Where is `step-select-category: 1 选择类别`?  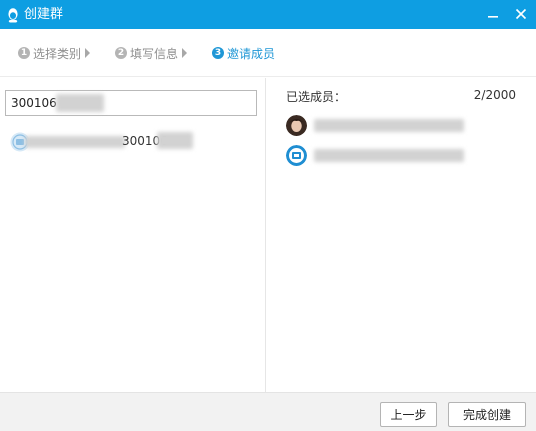
step-select-category: 1 选择类别 is located at coordinates (54, 53).